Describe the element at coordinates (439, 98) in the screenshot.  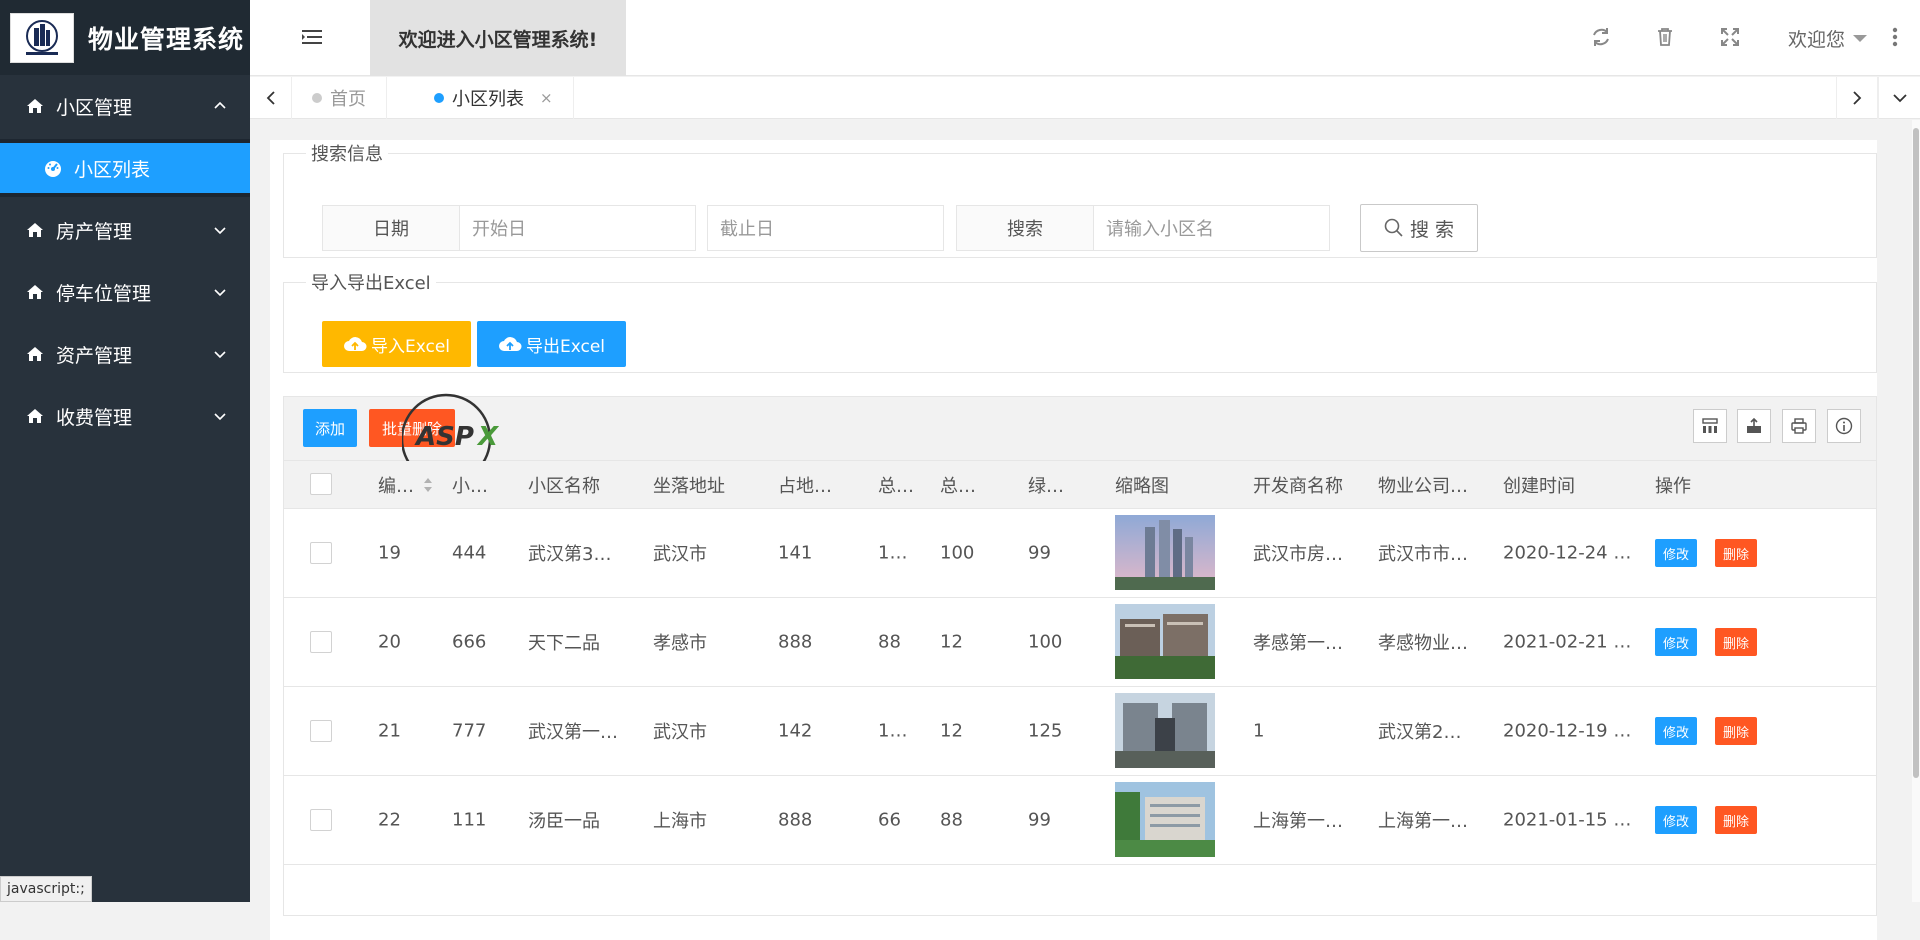
I see `tab-status-dot` at that location.